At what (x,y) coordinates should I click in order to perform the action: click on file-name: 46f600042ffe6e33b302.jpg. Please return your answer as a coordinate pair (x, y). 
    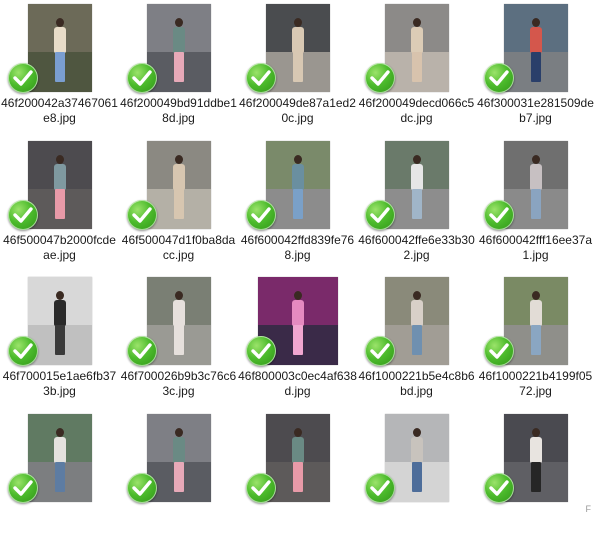
    Looking at the image, I should click on (416, 247).